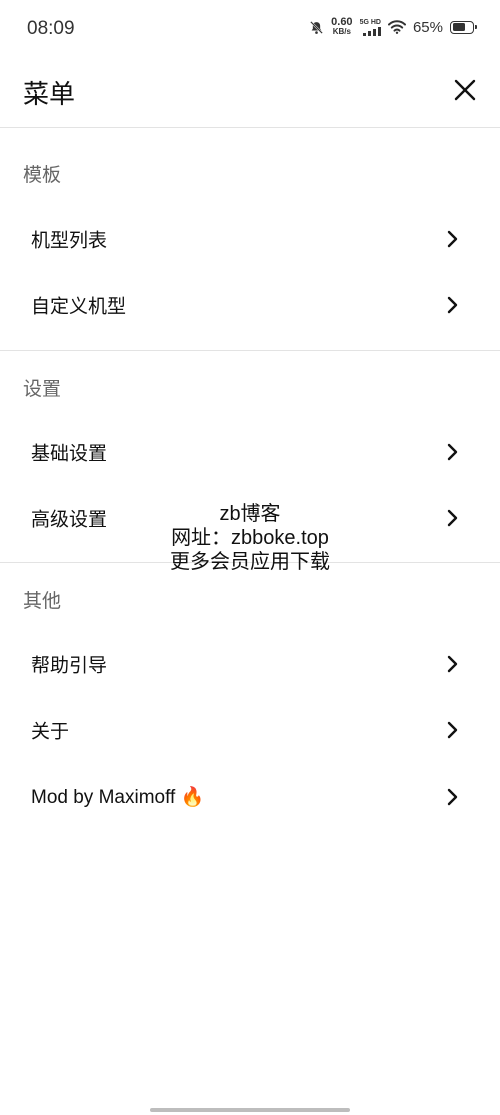 The image size is (500, 1115). What do you see at coordinates (463, 27) in the screenshot?
I see `battery-icon` at bounding box center [463, 27].